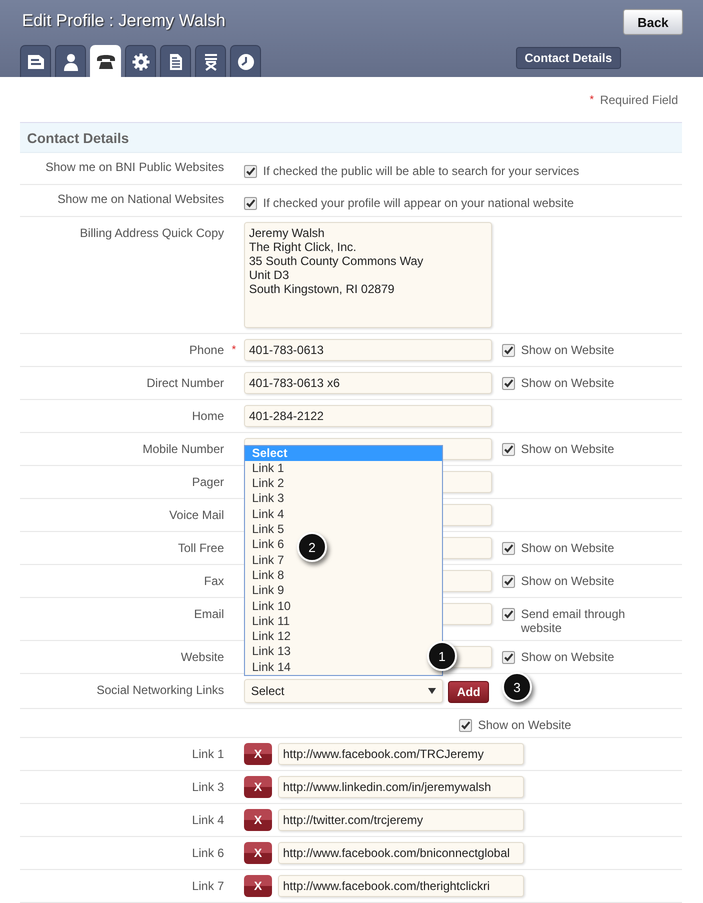  Describe the element at coordinates (368, 383) in the screenshot. I see `input-field: 401-783-0613 x6` at that location.